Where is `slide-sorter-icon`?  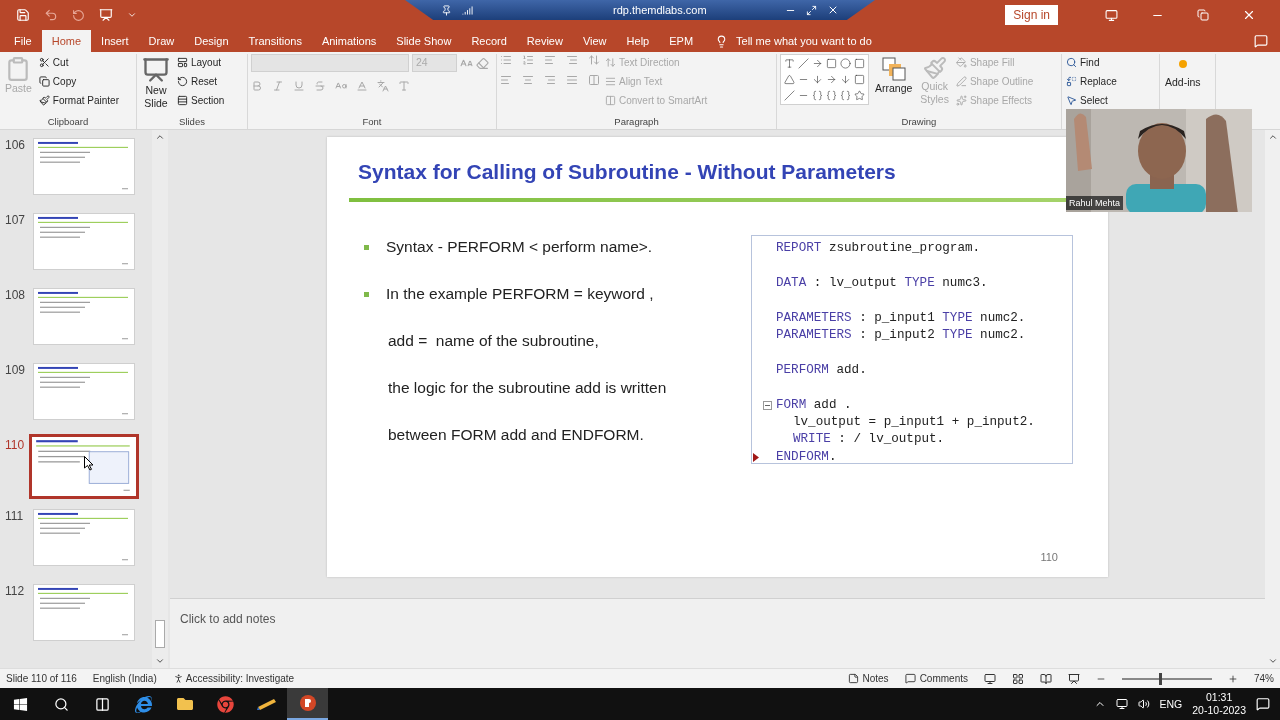 slide-sorter-icon is located at coordinates (1018, 678).